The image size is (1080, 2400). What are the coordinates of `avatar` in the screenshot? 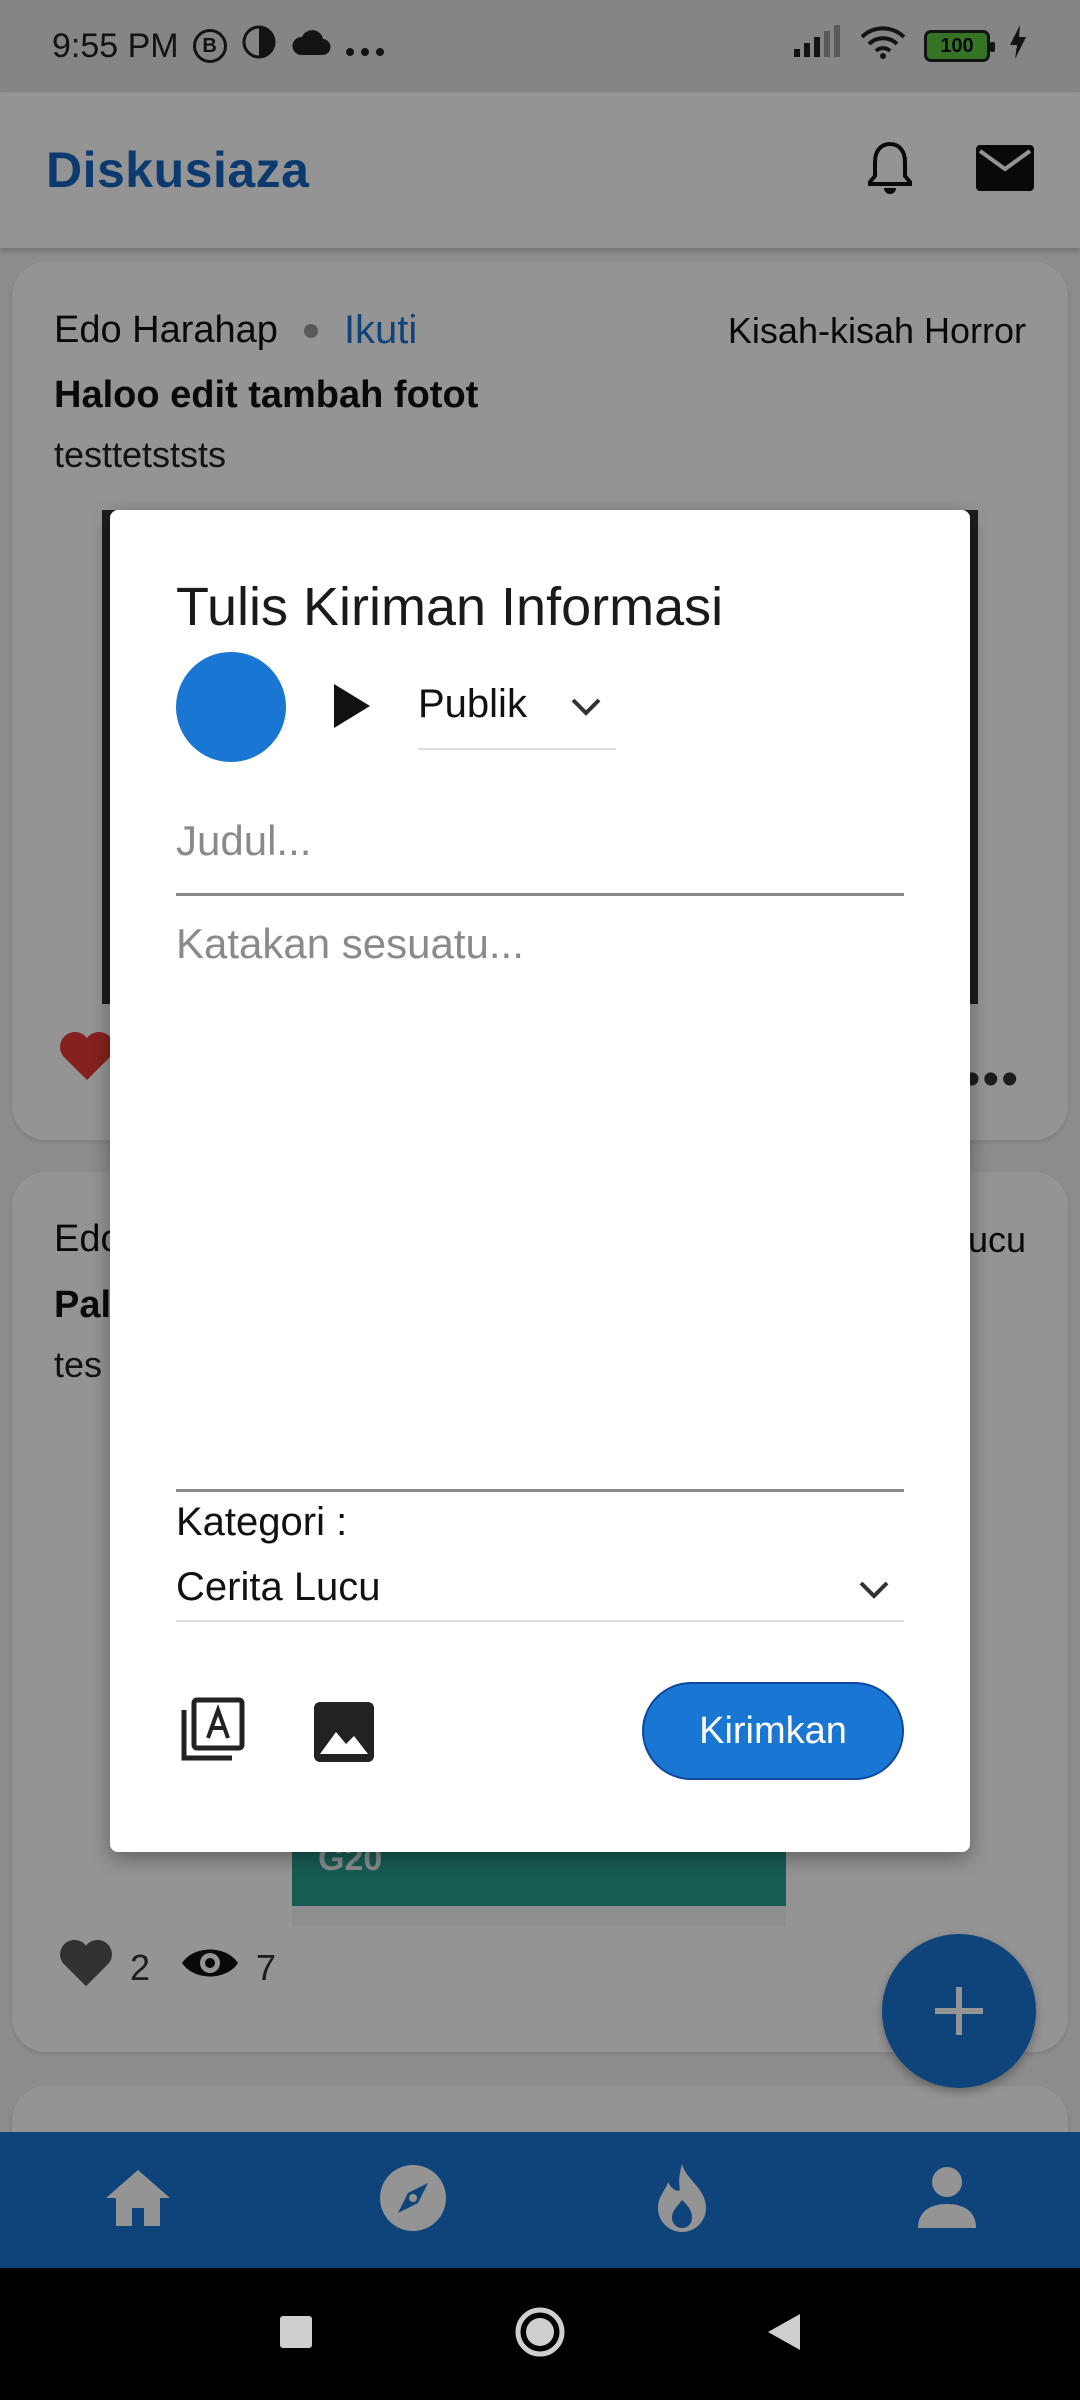 It's located at (231, 707).